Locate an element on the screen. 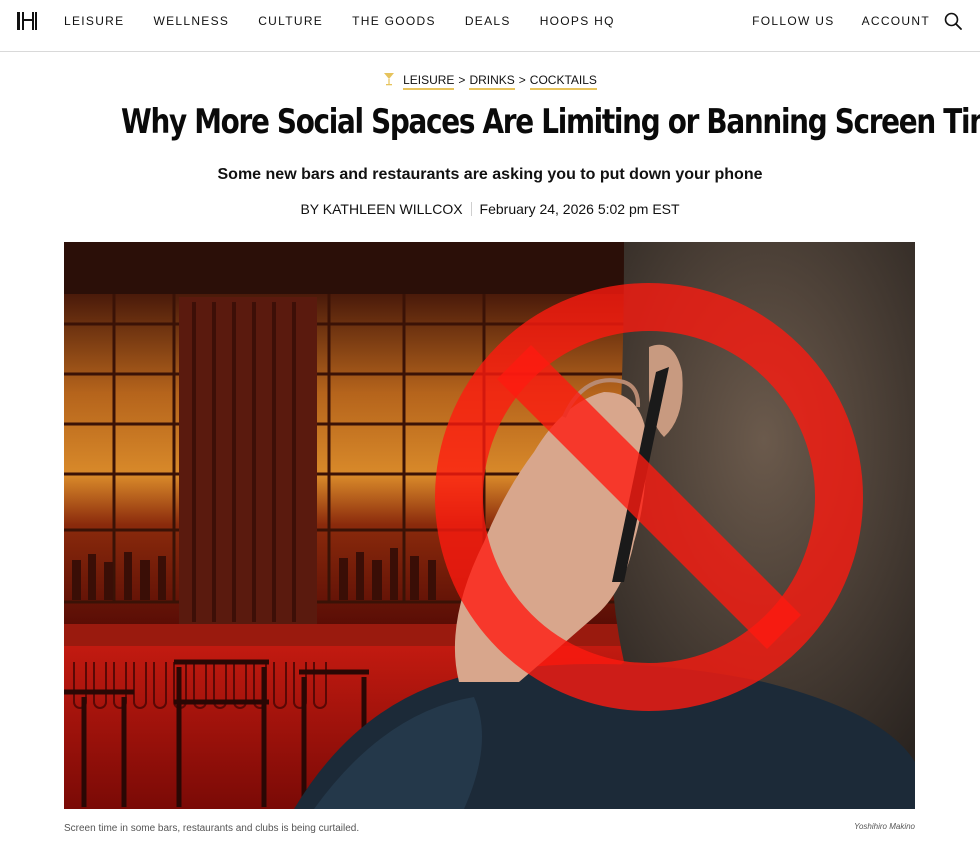 This screenshot has height=858, width=980. account-link: ACCOUNT is located at coordinates (896, 21).